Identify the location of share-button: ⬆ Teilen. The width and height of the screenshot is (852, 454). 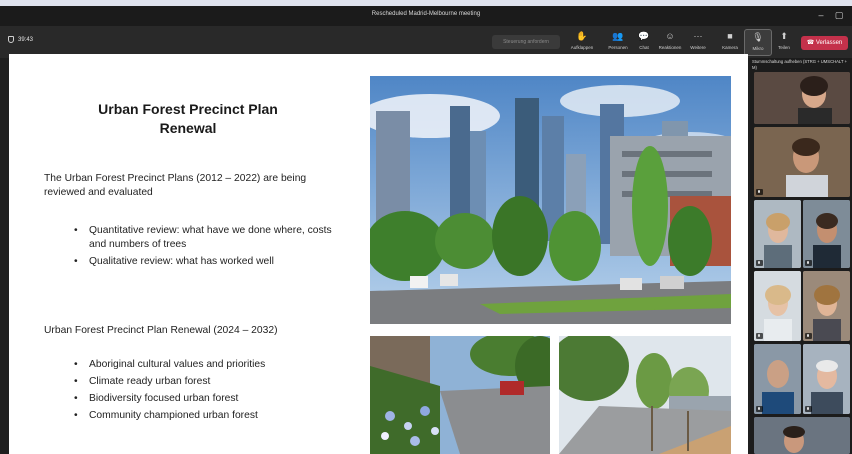
(784, 42).